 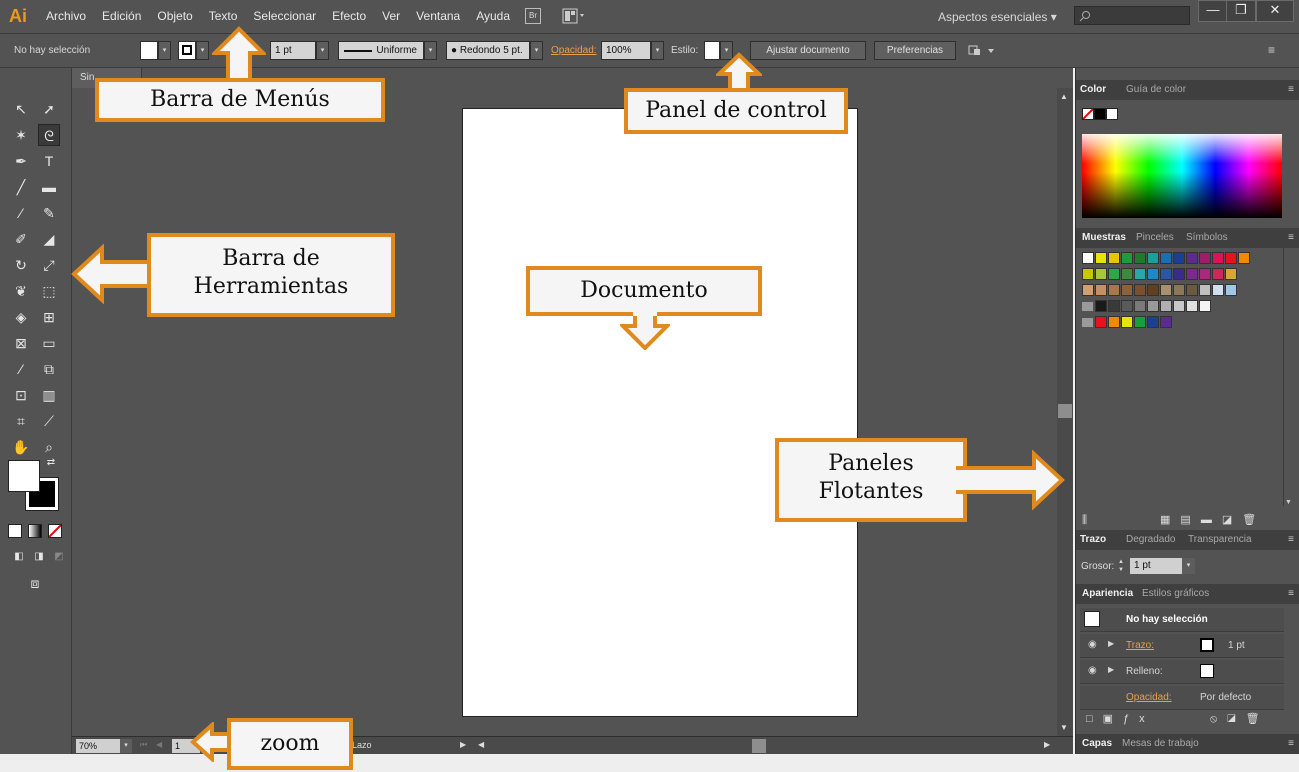 What do you see at coordinates (35, 583) in the screenshot?
I see `screen-mode-icon: ⧈` at bounding box center [35, 583].